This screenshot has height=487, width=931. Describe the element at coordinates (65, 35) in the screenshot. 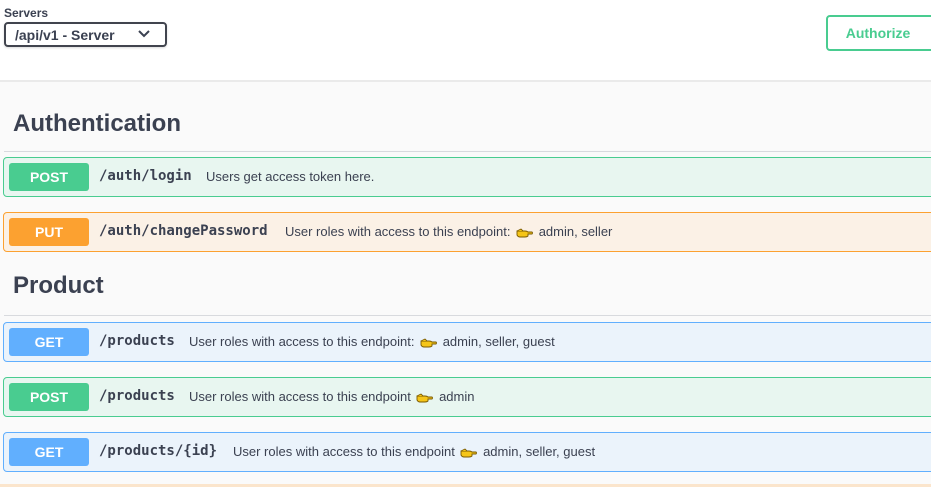

I see `server-select-value: /api/v1 - Server` at that location.